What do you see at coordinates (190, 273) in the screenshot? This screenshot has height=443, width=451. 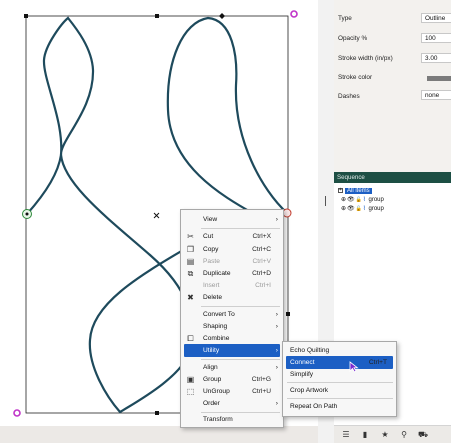 I see `duplicate-icon: ⧉` at bounding box center [190, 273].